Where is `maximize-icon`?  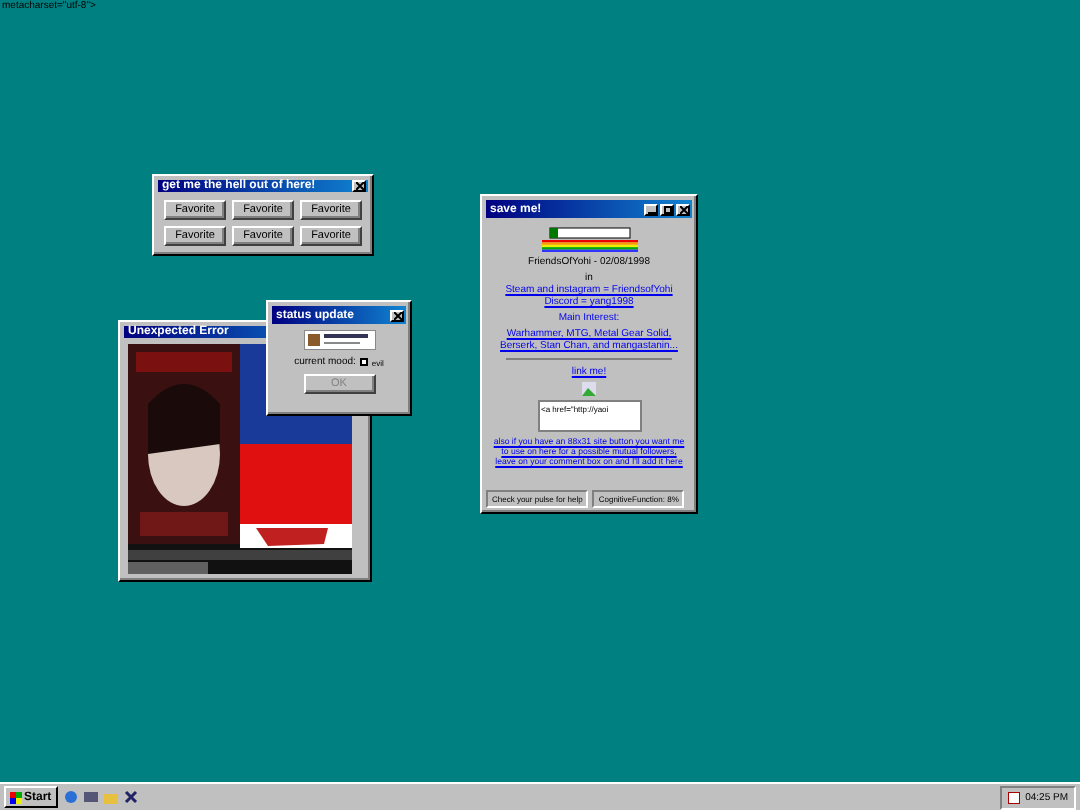 maximize-icon is located at coordinates (667, 209).